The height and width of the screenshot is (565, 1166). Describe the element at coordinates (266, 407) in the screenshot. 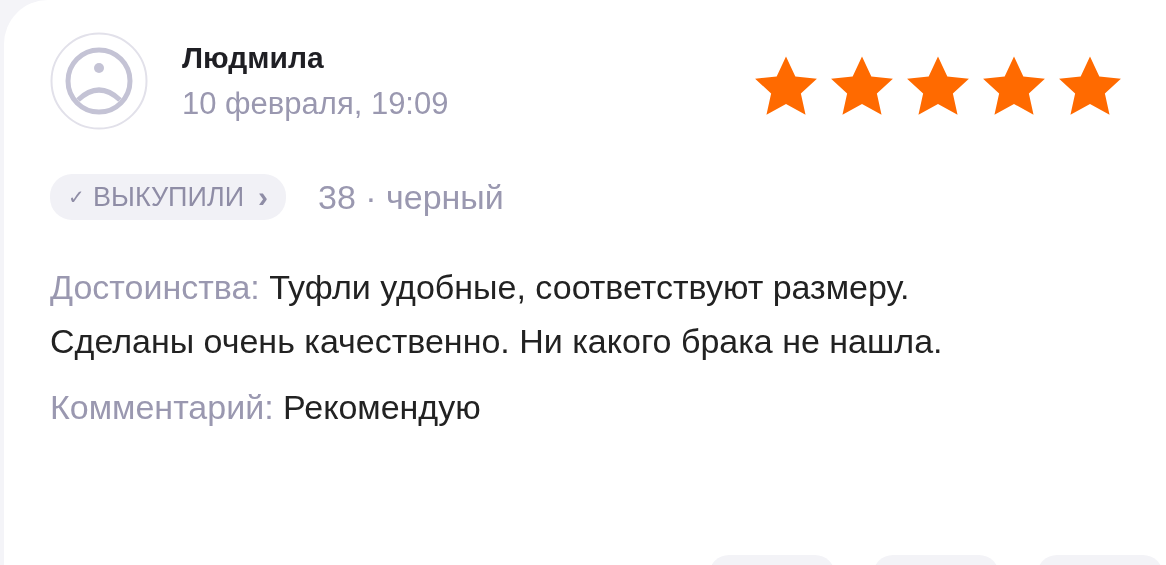

I see `review-text: Комментарий: Рекомендую` at that location.